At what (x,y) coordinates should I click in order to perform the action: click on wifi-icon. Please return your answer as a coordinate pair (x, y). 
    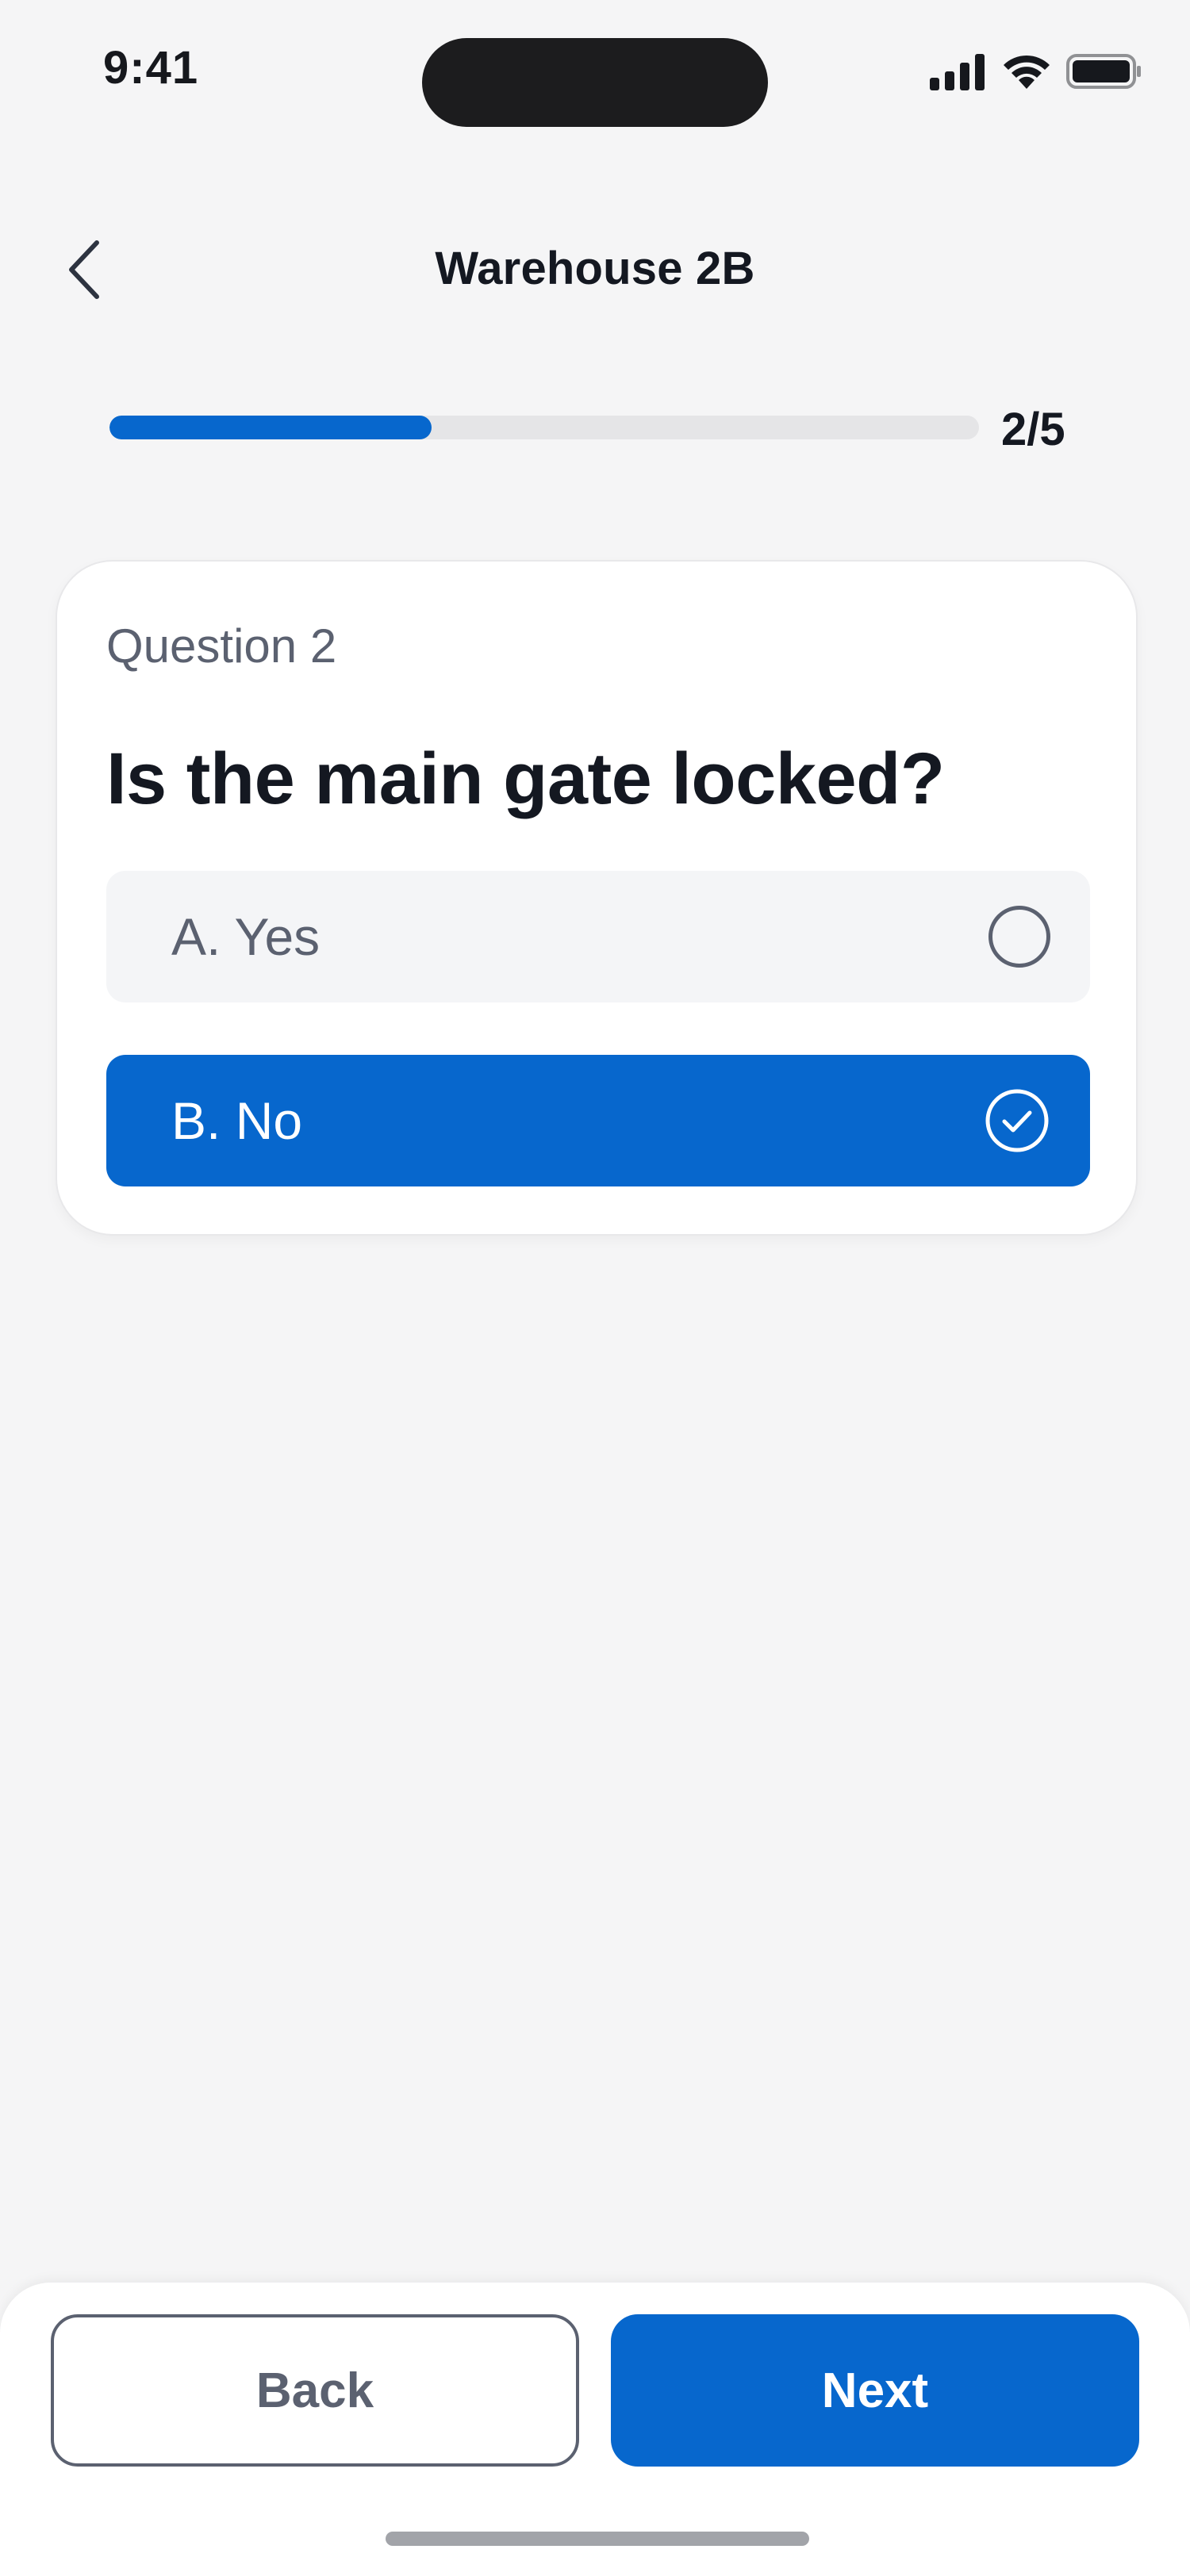
    Looking at the image, I should click on (1027, 72).